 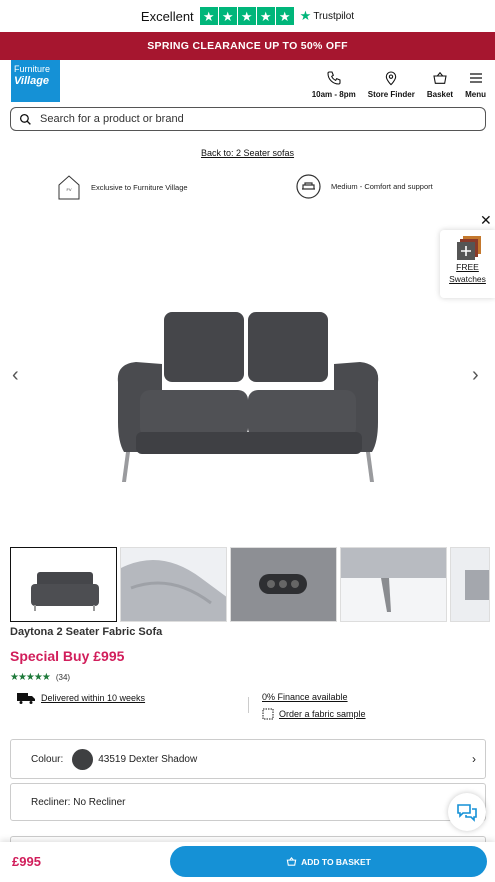 I want to click on fabric-sample-link: Order a fabric sample, so click(x=314, y=714).